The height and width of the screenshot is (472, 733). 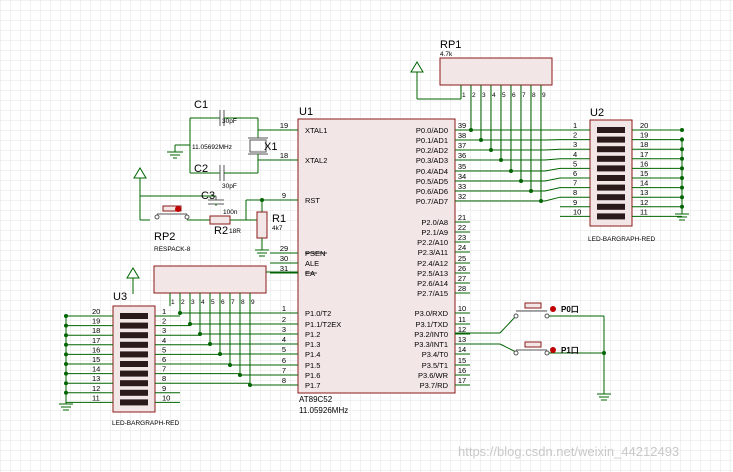 I want to click on mcu-pin-name: P3.1/TXD, so click(x=431, y=324).